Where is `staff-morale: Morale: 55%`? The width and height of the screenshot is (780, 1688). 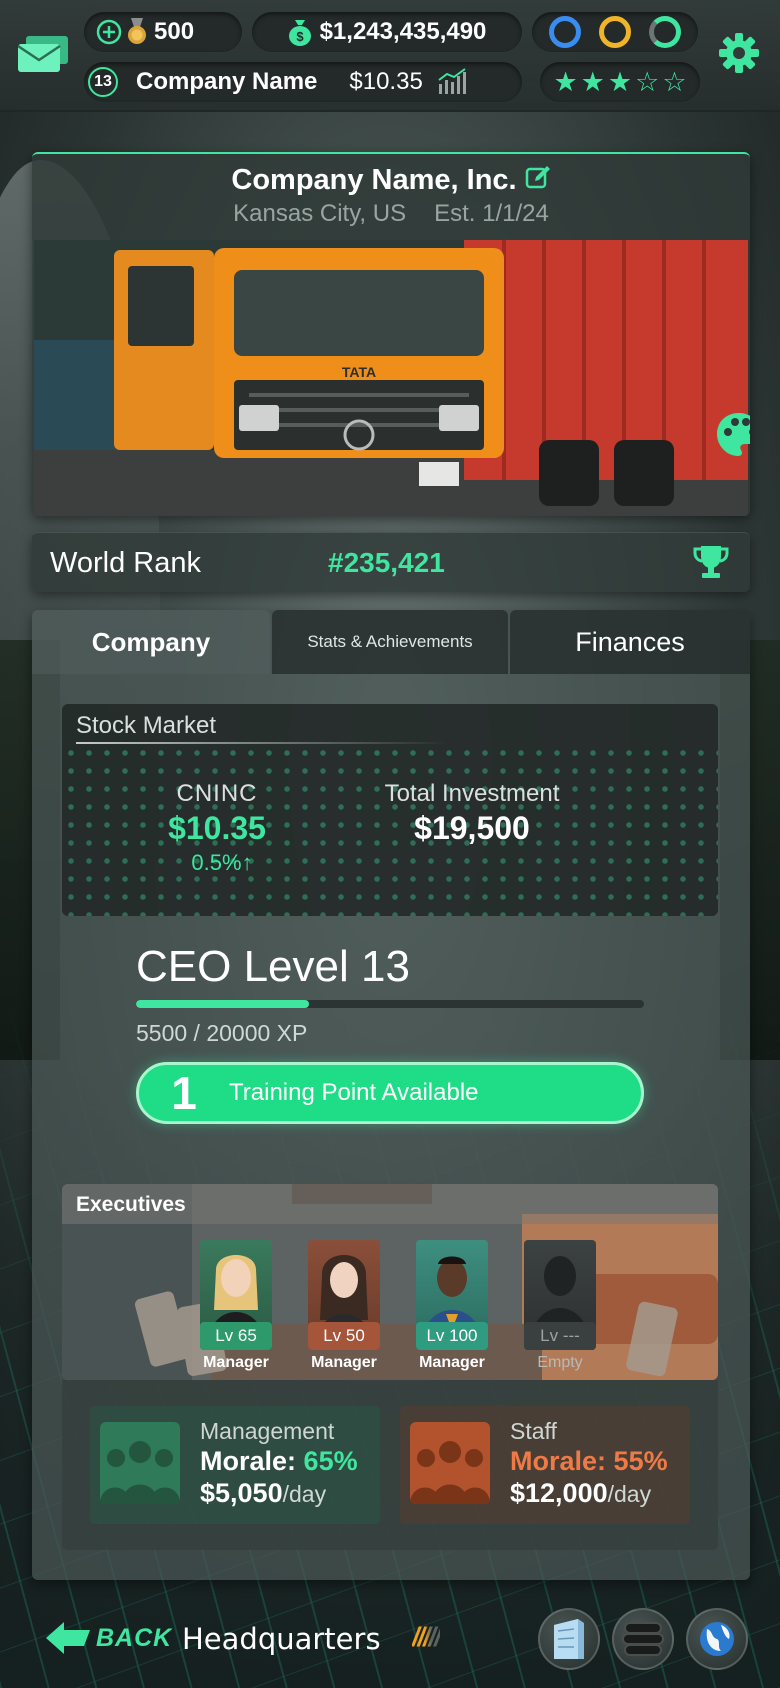
staff-morale: Morale: 55% is located at coordinates (589, 1461).